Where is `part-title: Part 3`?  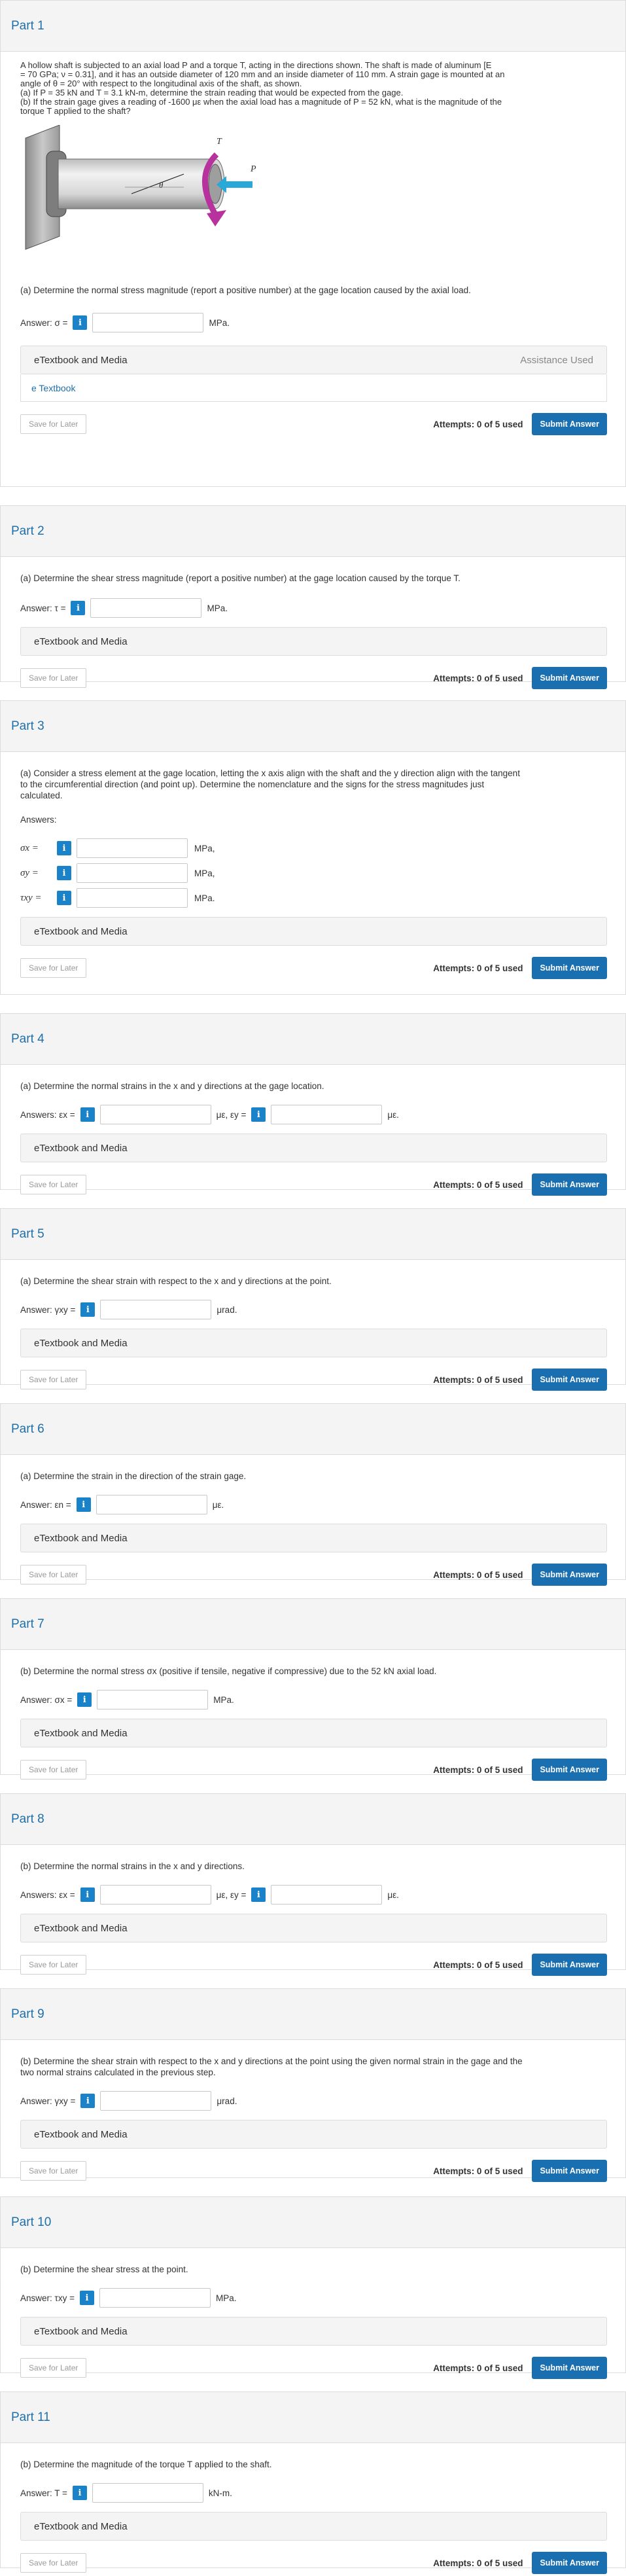 part-title: Part 3 is located at coordinates (27, 726).